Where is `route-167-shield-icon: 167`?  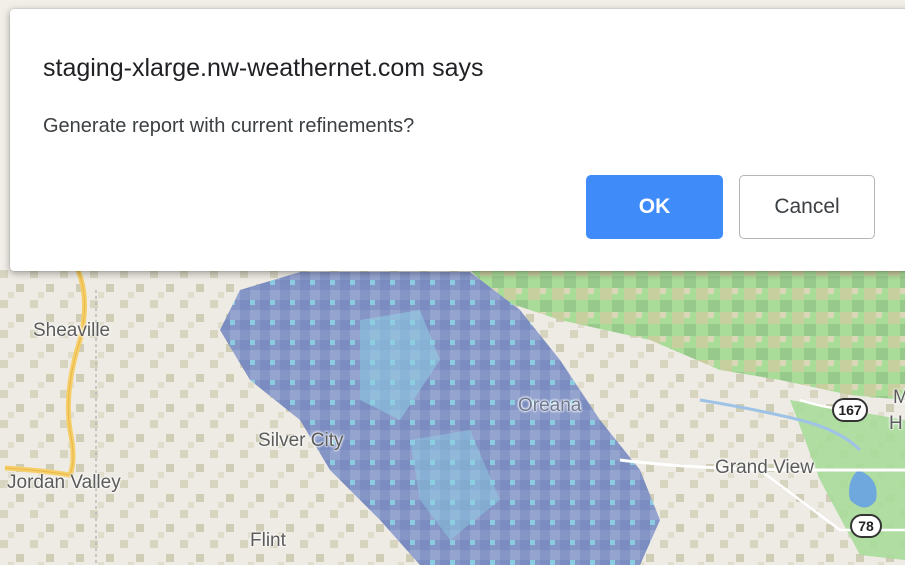
route-167-shield-icon: 167 is located at coordinates (850, 410).